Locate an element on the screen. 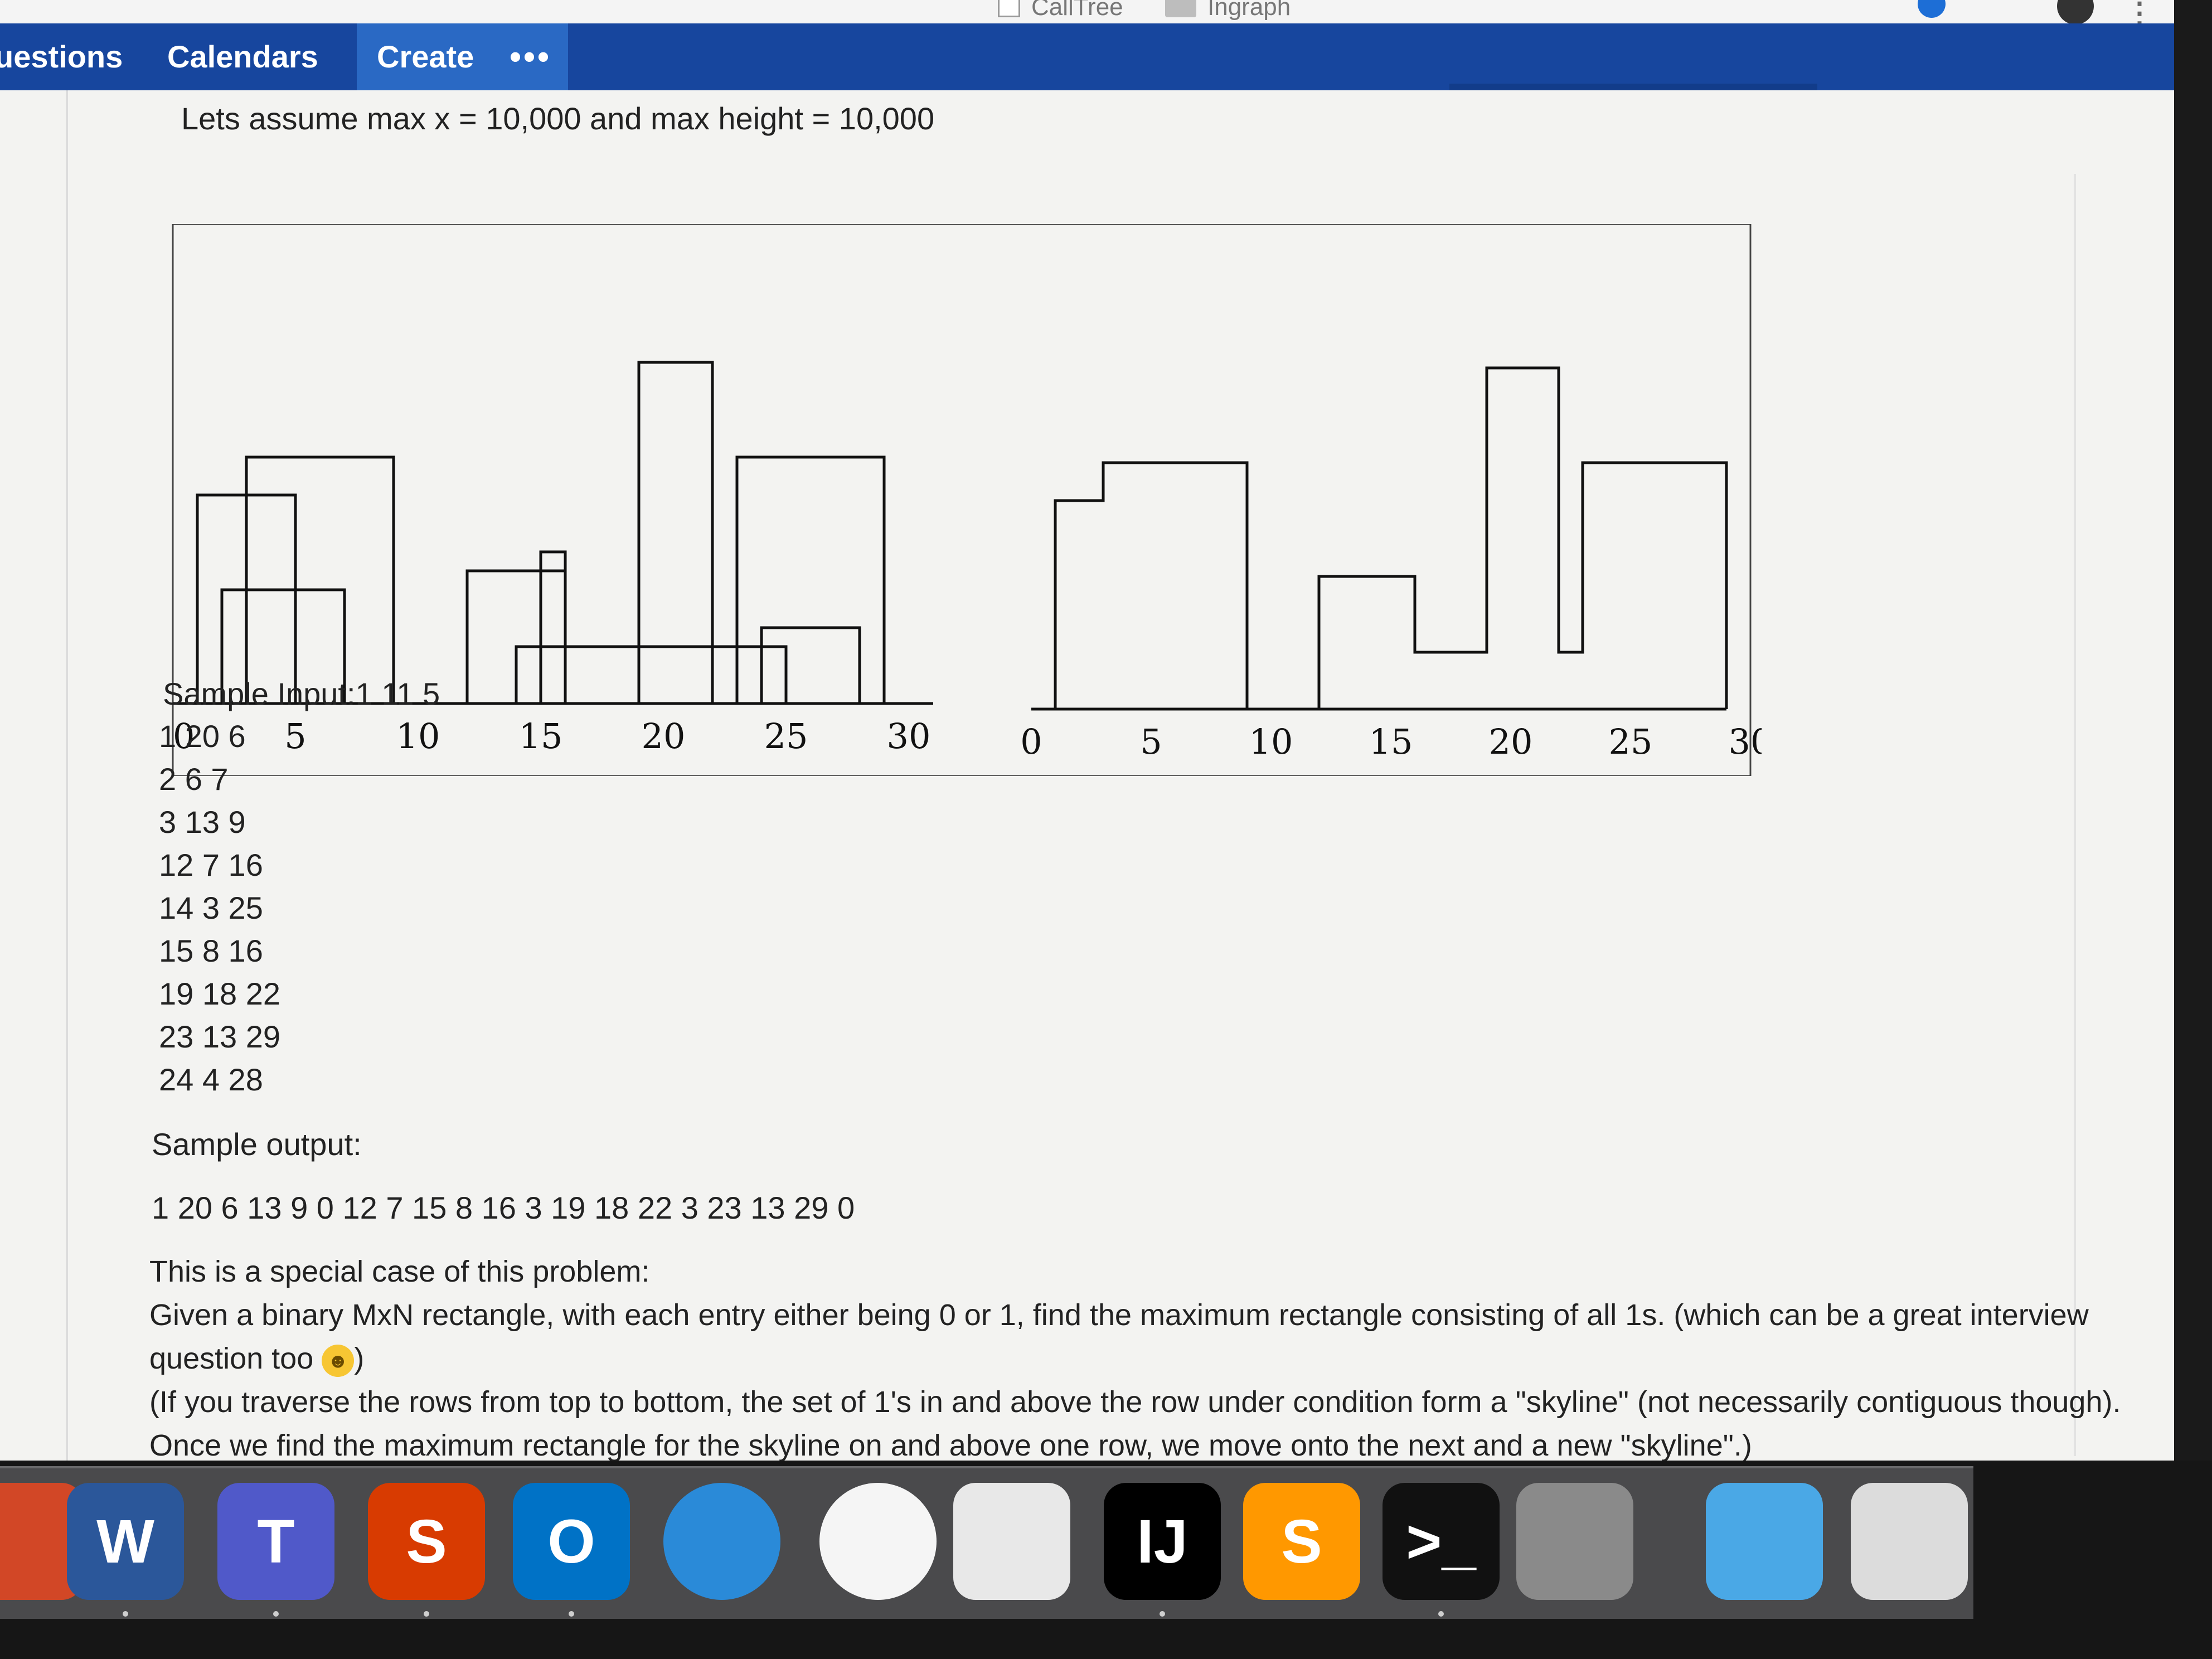 This screenshot has width=2212, height=1659. workspace-app-icon is located at coordinates (1012, 1542).